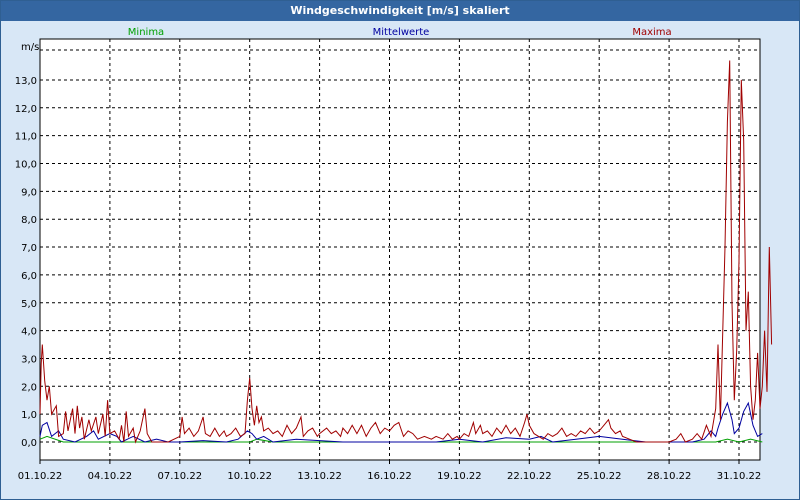 The width and height of the screenshot is (800, 500). I want to click on y-tick-label: 9,0, so click(29, 192).